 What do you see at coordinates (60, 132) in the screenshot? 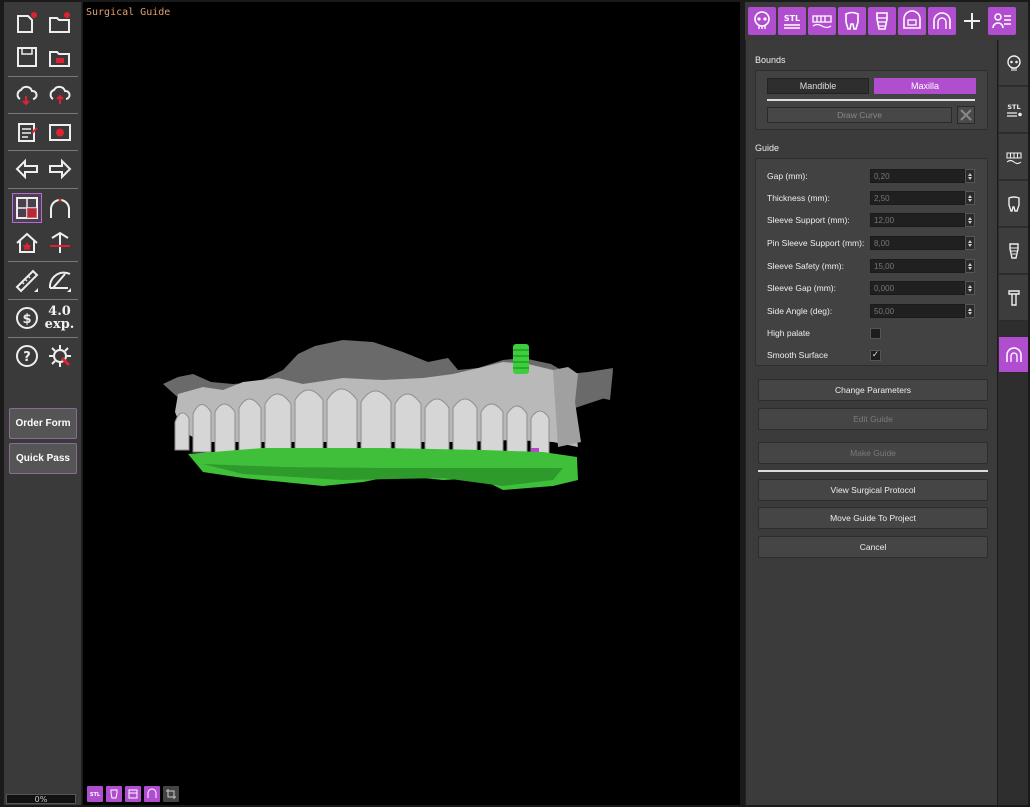
I see `screenshot-button` at bounding box center [60, 132].